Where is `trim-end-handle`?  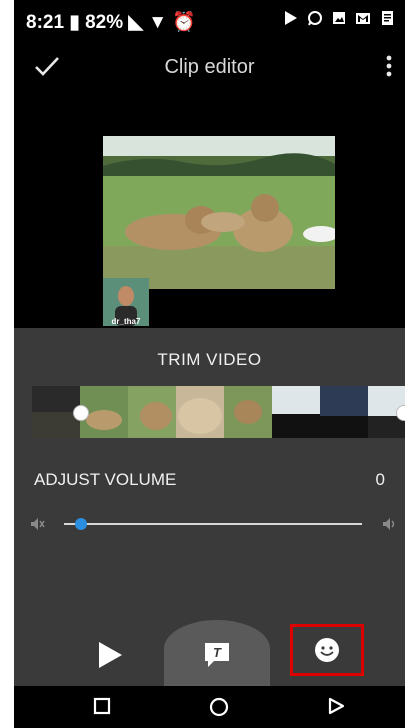
trim-end-handle is located at coordinates (400, 413).